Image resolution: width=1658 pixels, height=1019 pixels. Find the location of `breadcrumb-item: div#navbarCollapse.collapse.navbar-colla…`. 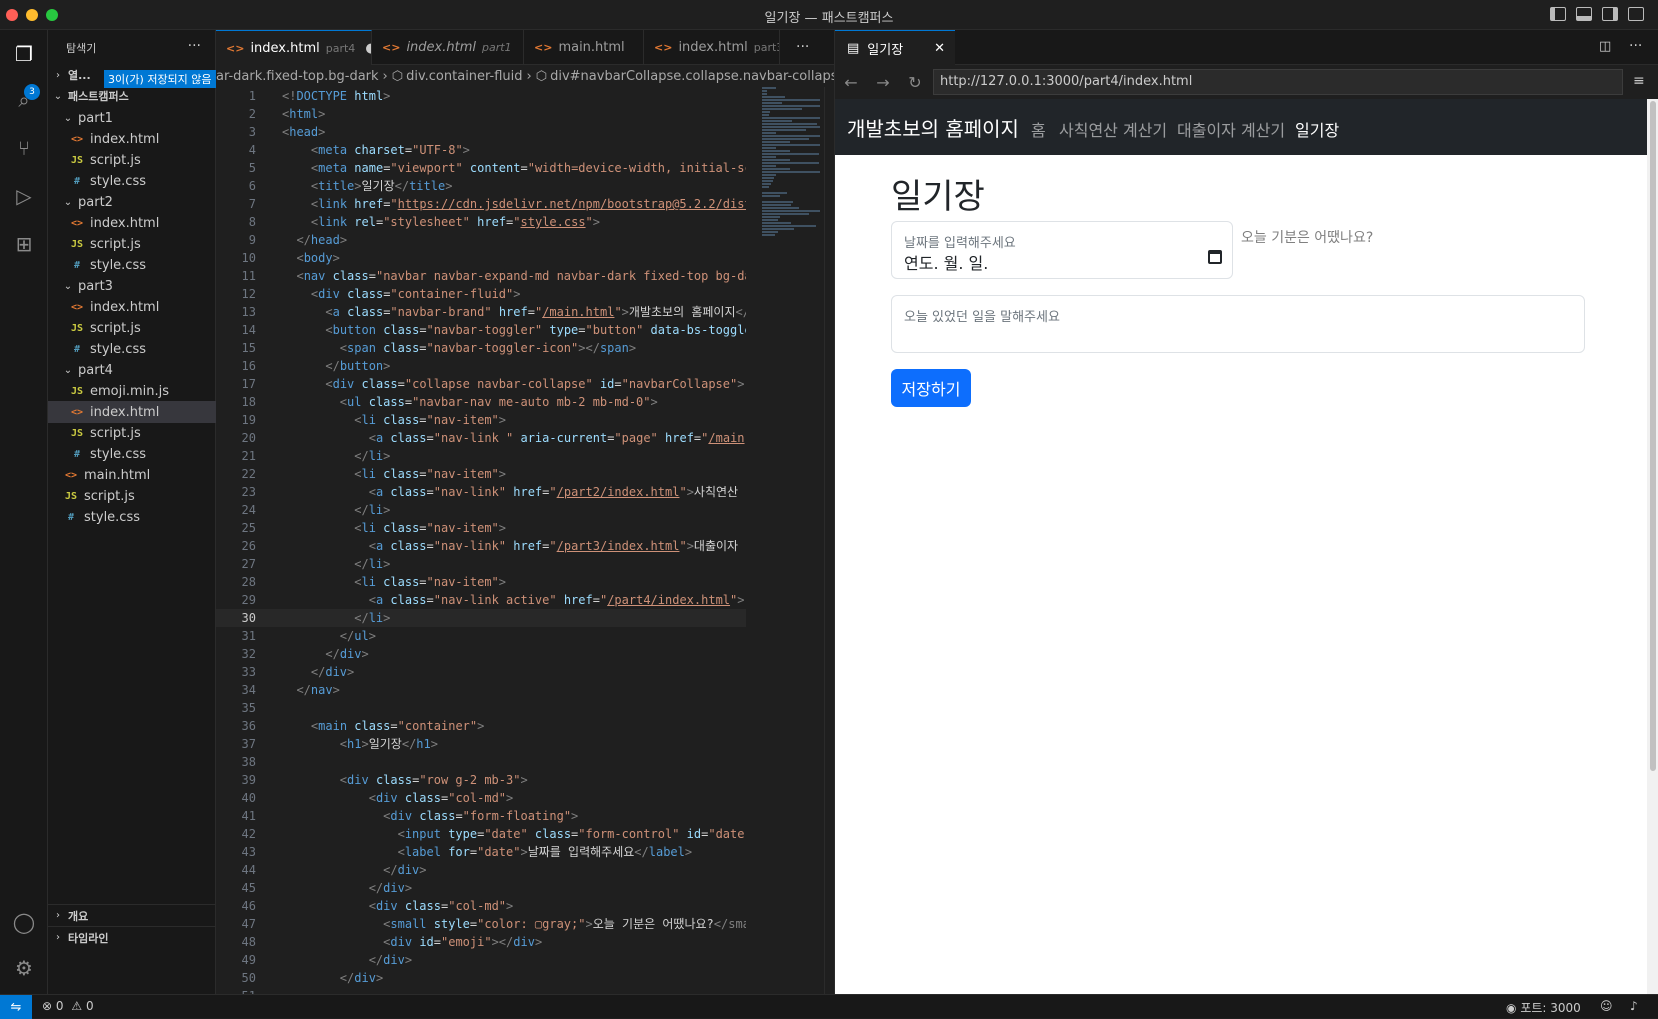

breadcrumb-item: div#navbarCollapse.collapse.navbar-colla… is located at coordinates (692, 76).